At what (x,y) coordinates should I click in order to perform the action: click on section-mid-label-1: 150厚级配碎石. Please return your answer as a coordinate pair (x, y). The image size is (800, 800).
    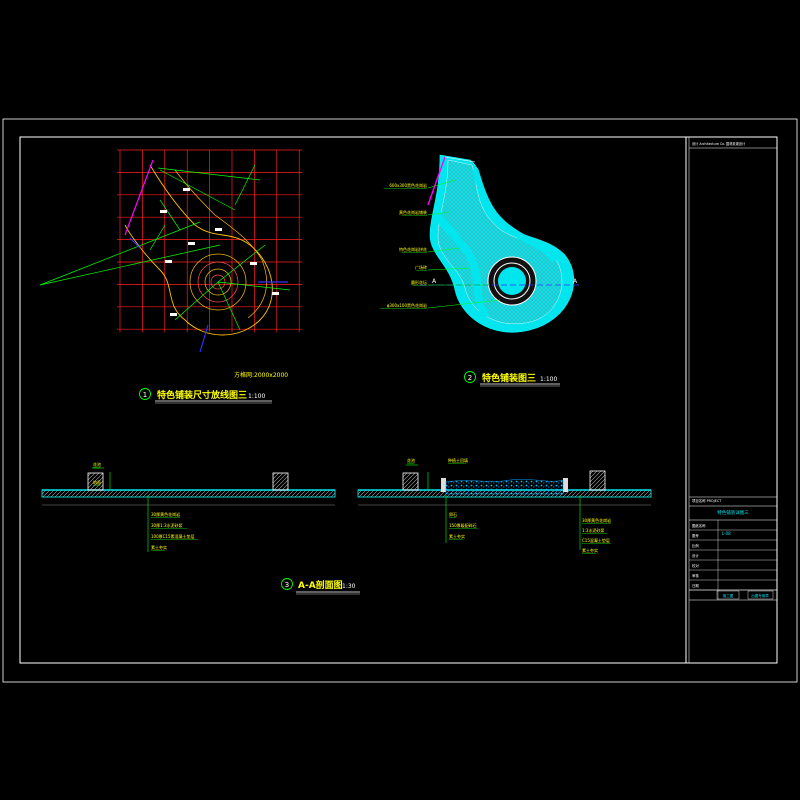
    Looking at the image, I should click on (463, 525).